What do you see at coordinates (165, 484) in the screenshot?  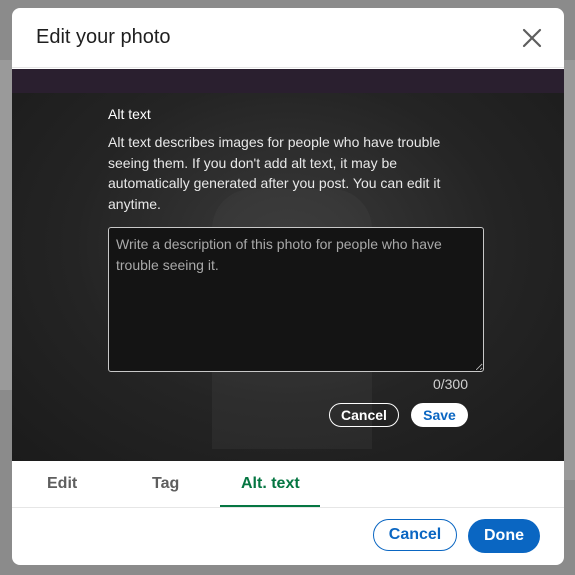 I see `tab-tag: Tag` at bounding box center [165, 484].